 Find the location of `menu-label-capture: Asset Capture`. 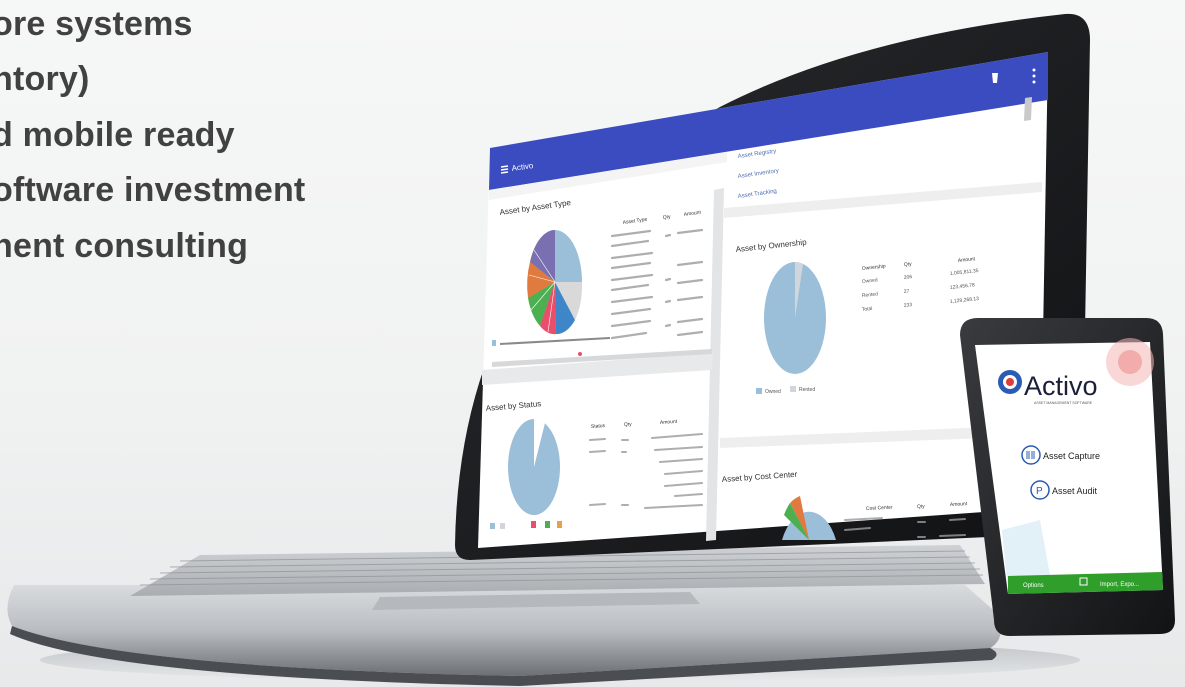

menu-label-capture: Asset Capture is located at coordinates (1071, 456).